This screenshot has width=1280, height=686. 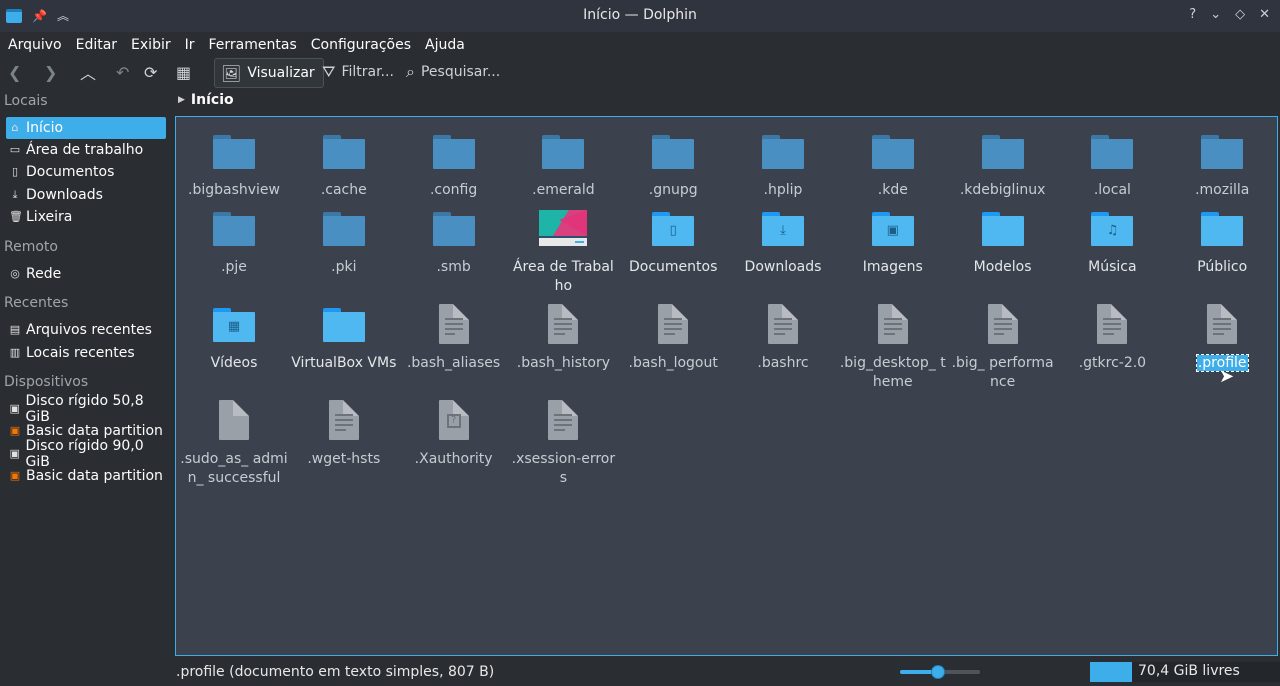 I want to click on file-item: ⤓ Downloads, so click(x=783, y=241).